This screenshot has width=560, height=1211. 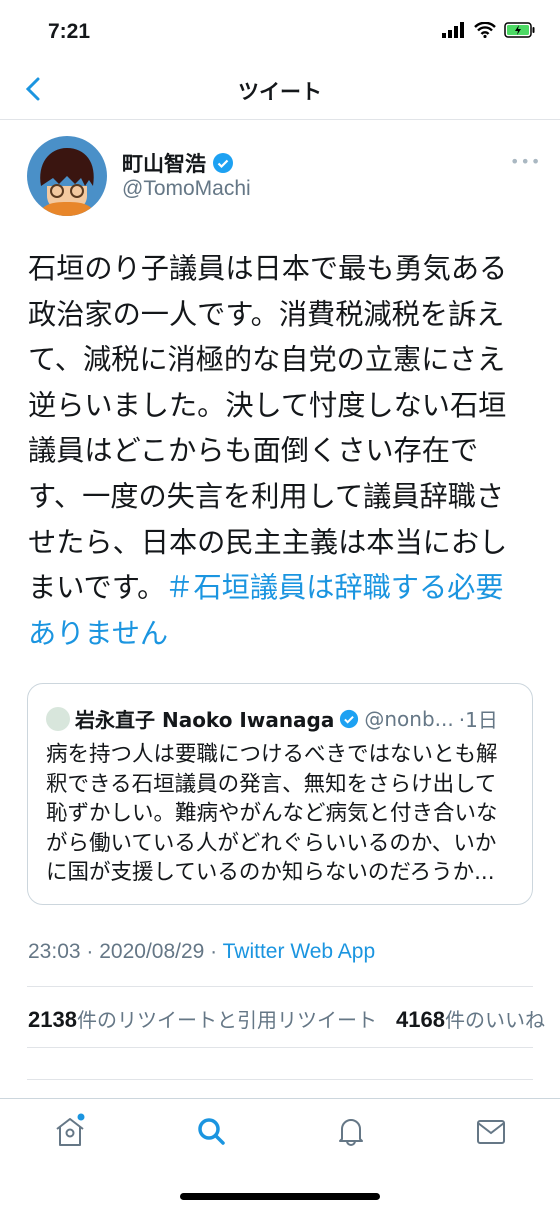 I want to click on tweet-date: 2020/08/29, so click(x=152, y=951).